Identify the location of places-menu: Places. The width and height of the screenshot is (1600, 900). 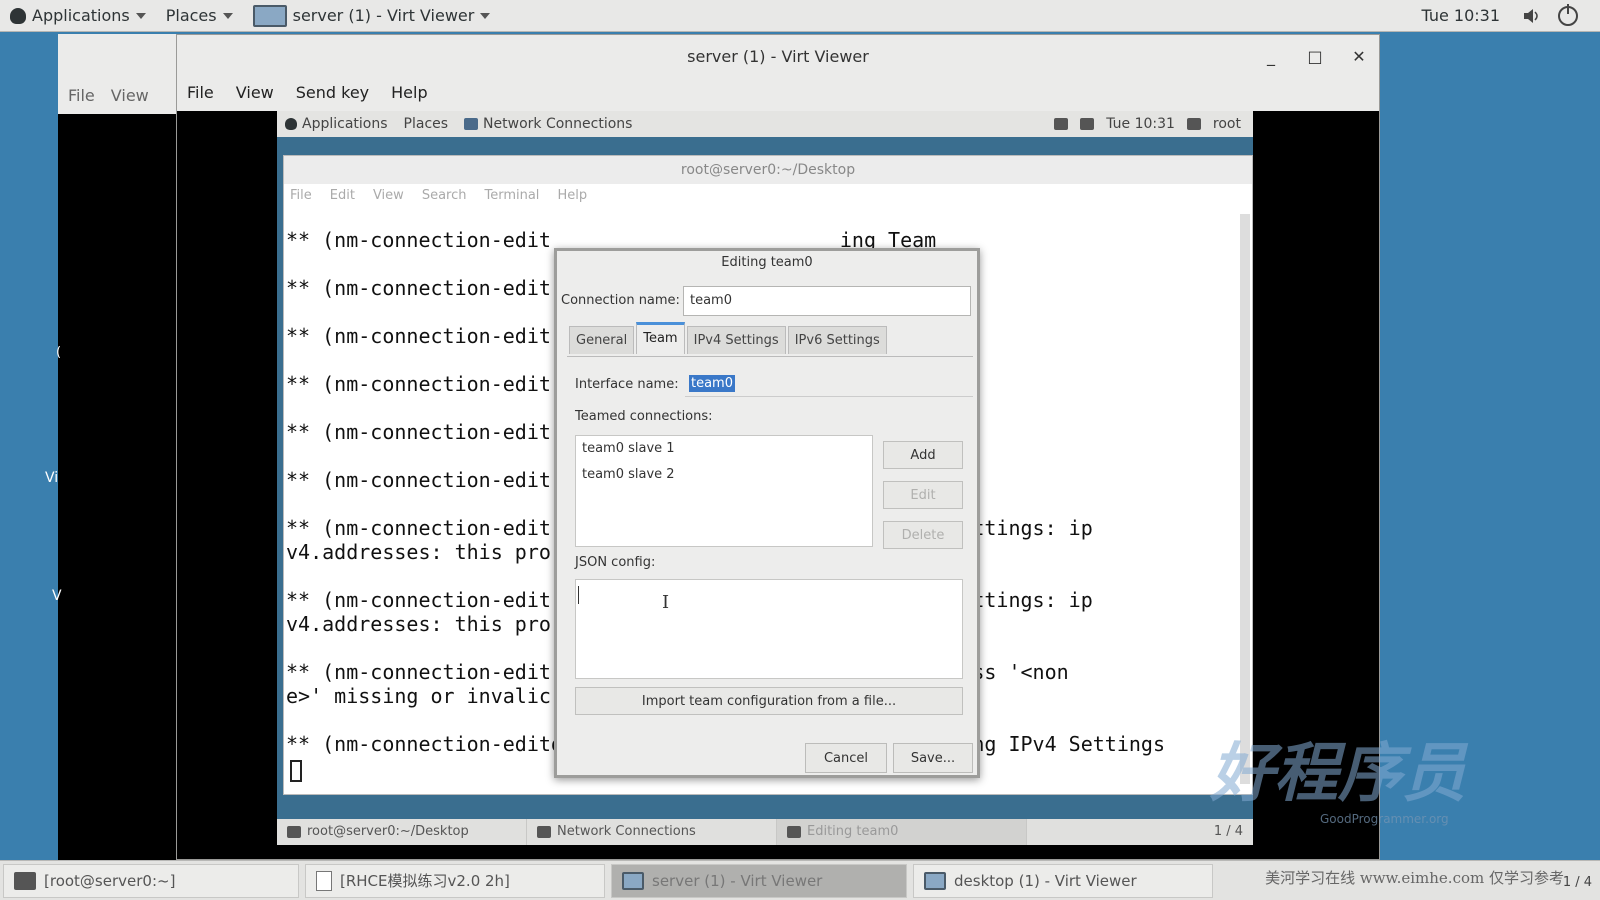
(199, 16).